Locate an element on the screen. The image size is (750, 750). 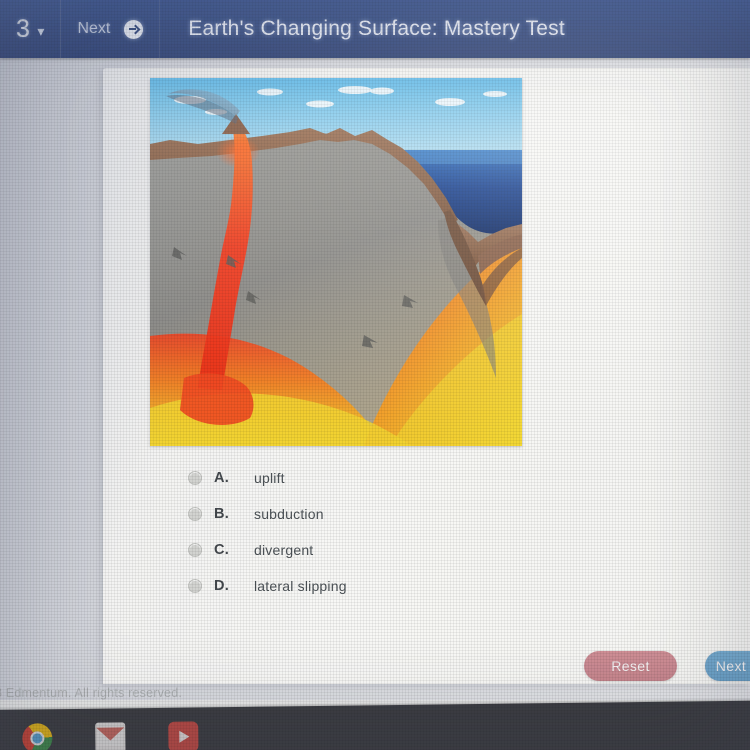
page-title: Earth's Changing Surface: Mastery Test is located at coordinates (376, 28).